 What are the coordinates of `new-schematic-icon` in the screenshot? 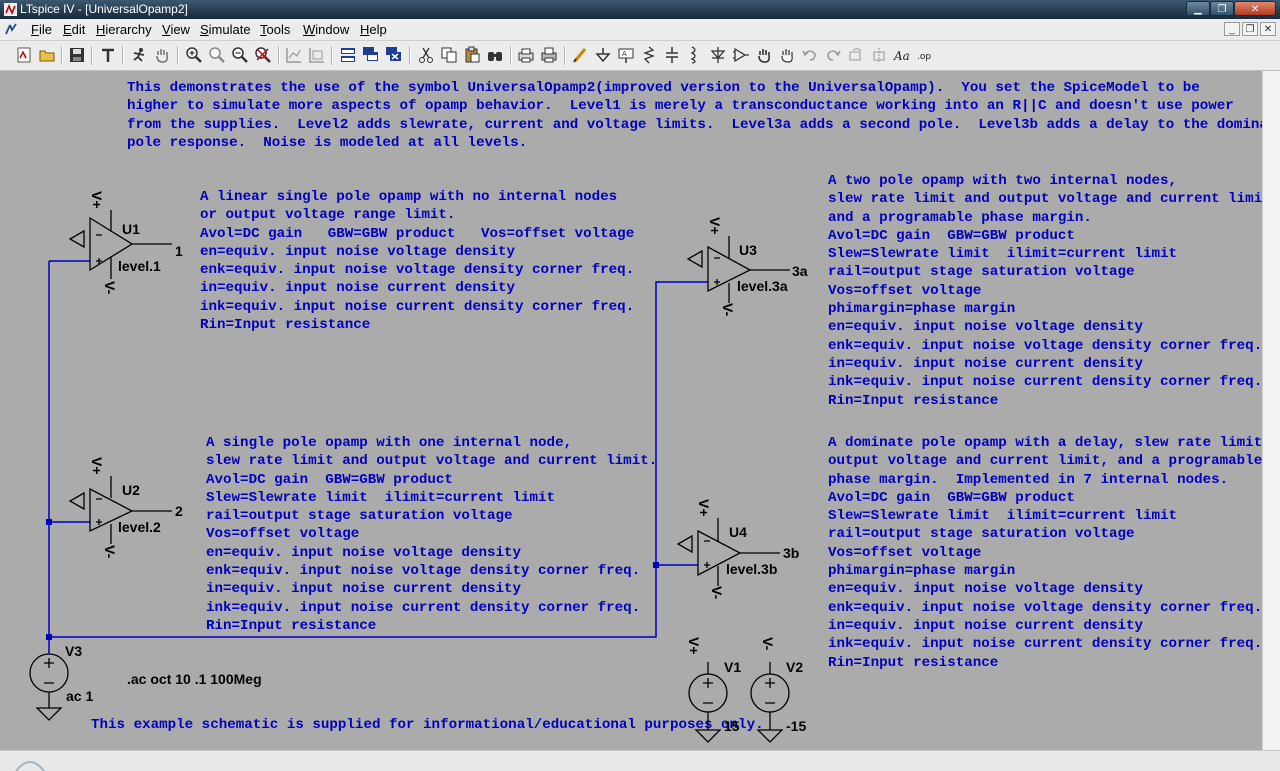 It's located at (24, 55).